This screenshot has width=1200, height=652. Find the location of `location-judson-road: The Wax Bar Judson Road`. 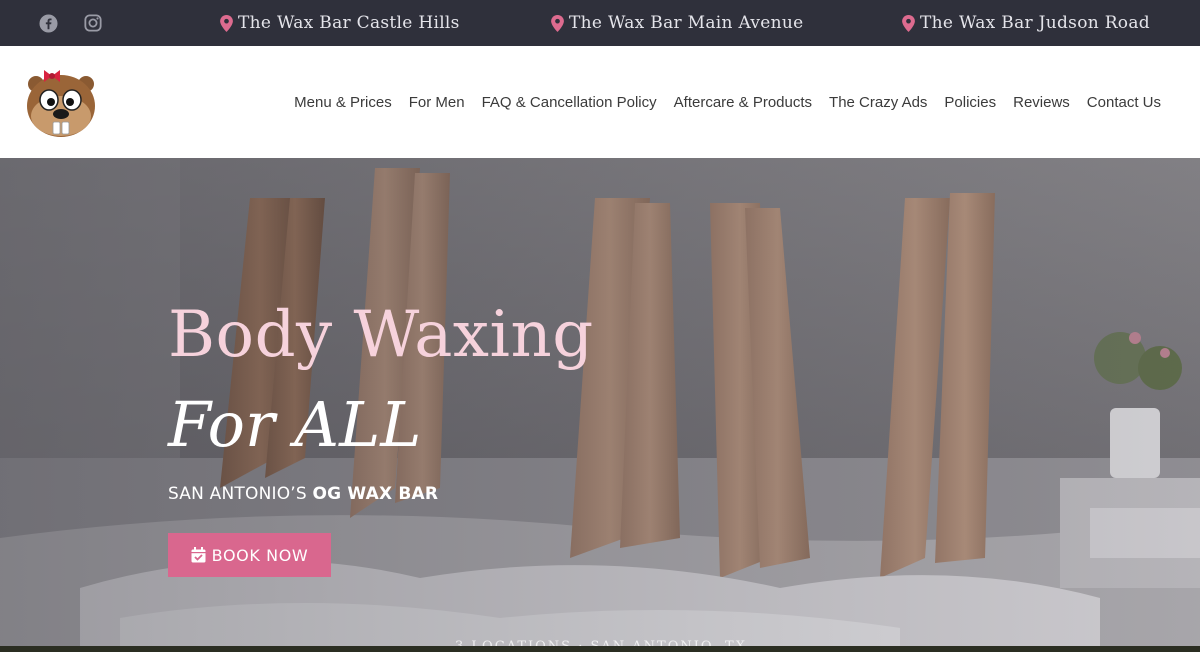

location-judson-road: The Wax Bar Judson Road is located at coordinates (1026, 23).